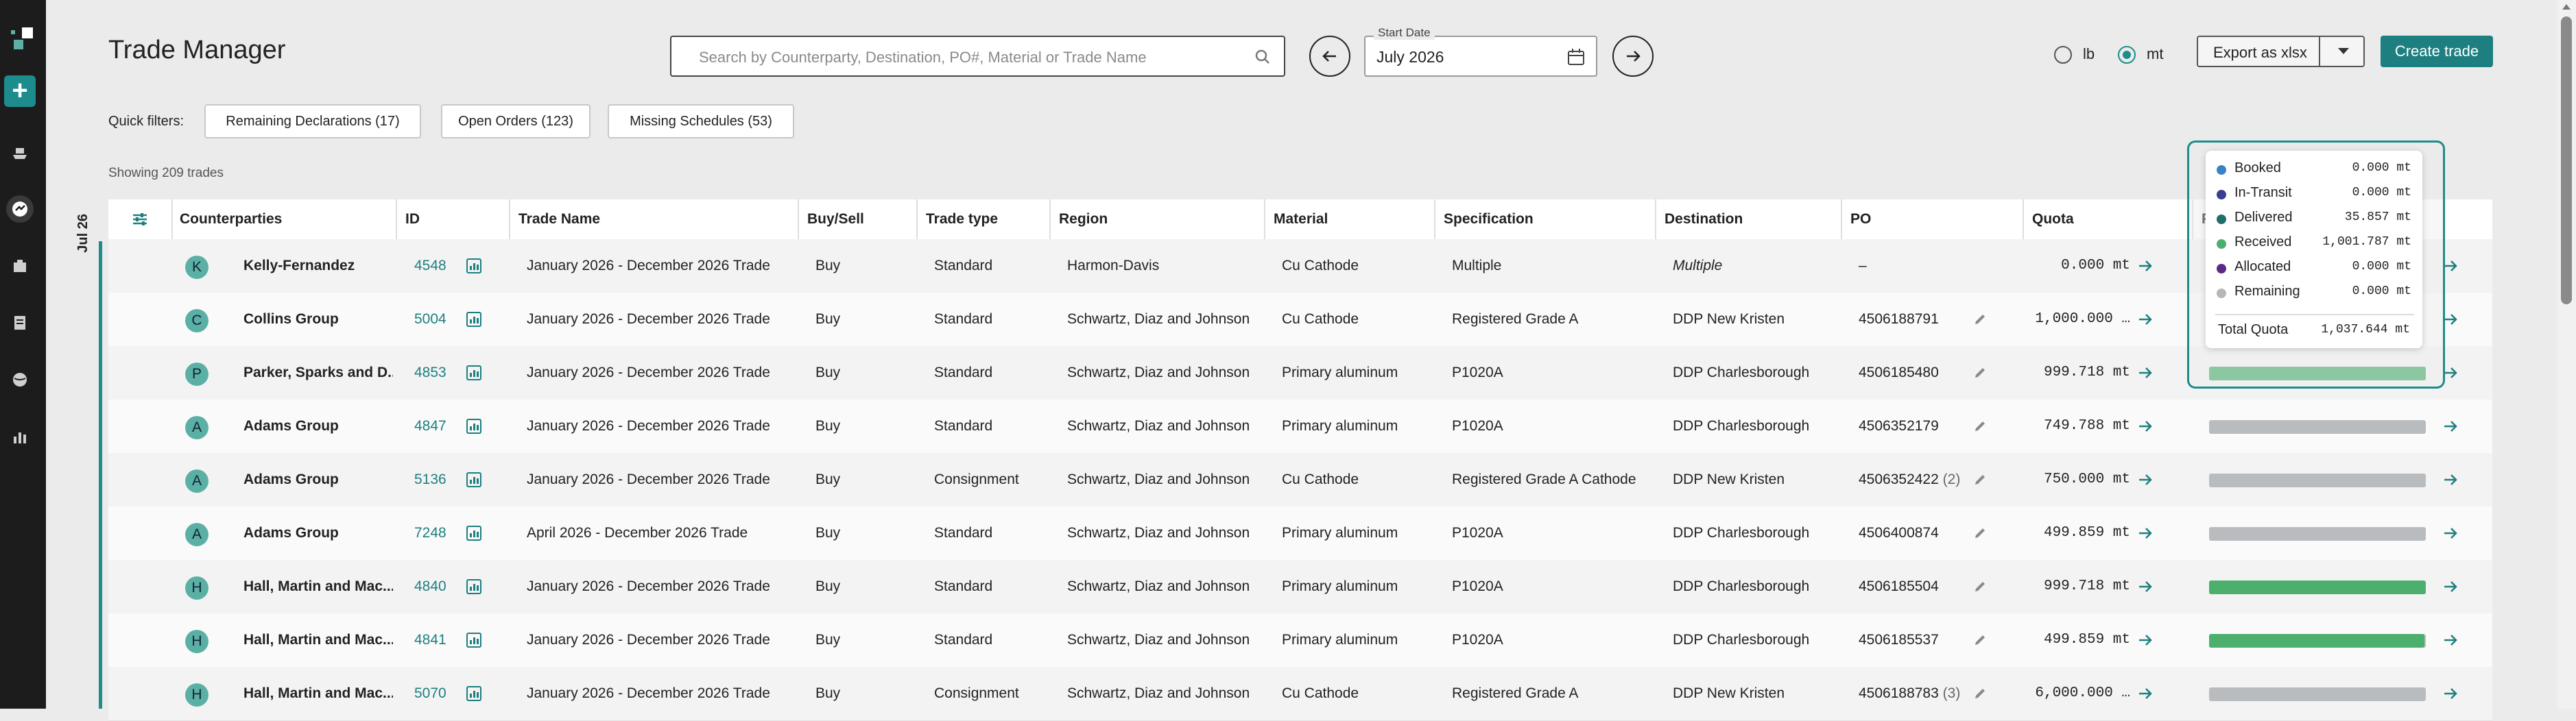 This screenshot has width=2576, height=721. What do you see at coordinates (1158, 219) in the screenshot?
I see `column-header-region: Region` at bounding box center [1158, 219].